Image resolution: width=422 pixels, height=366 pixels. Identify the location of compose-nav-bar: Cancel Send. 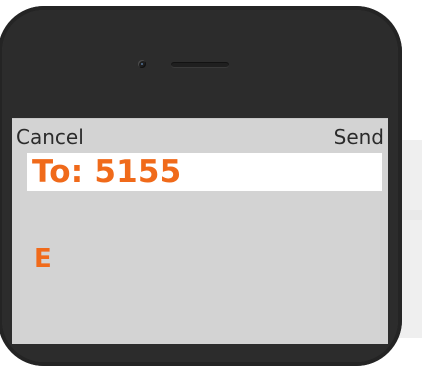
(200, 137).